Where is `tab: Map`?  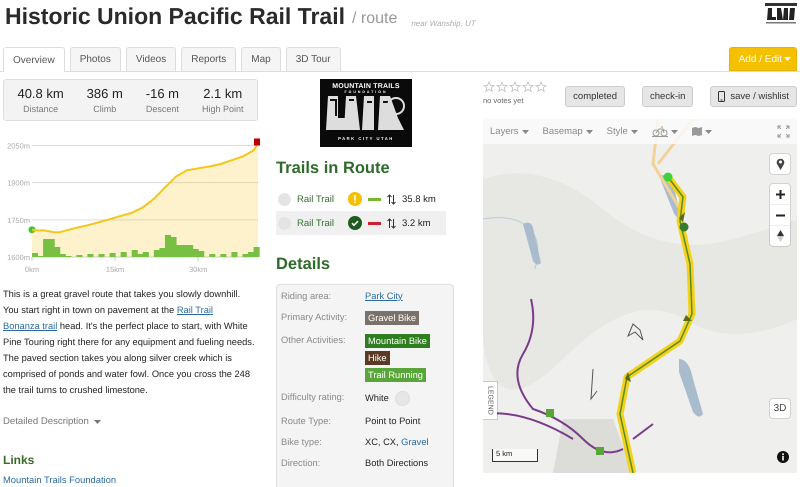 tab: Map is located at coordinates (261, 59).